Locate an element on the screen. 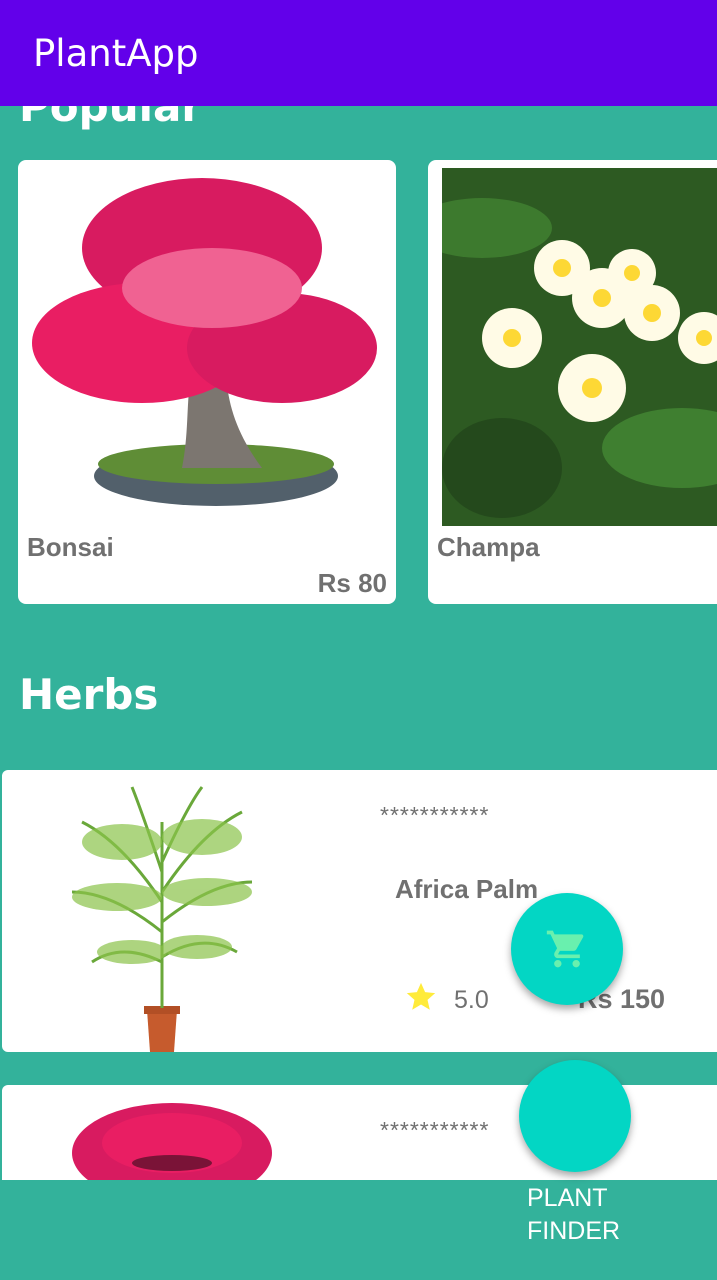 The width and height of the screenshot is (717, 1280). plant-finder-label-line1: PLANT is located at coordinates (567, 1198).